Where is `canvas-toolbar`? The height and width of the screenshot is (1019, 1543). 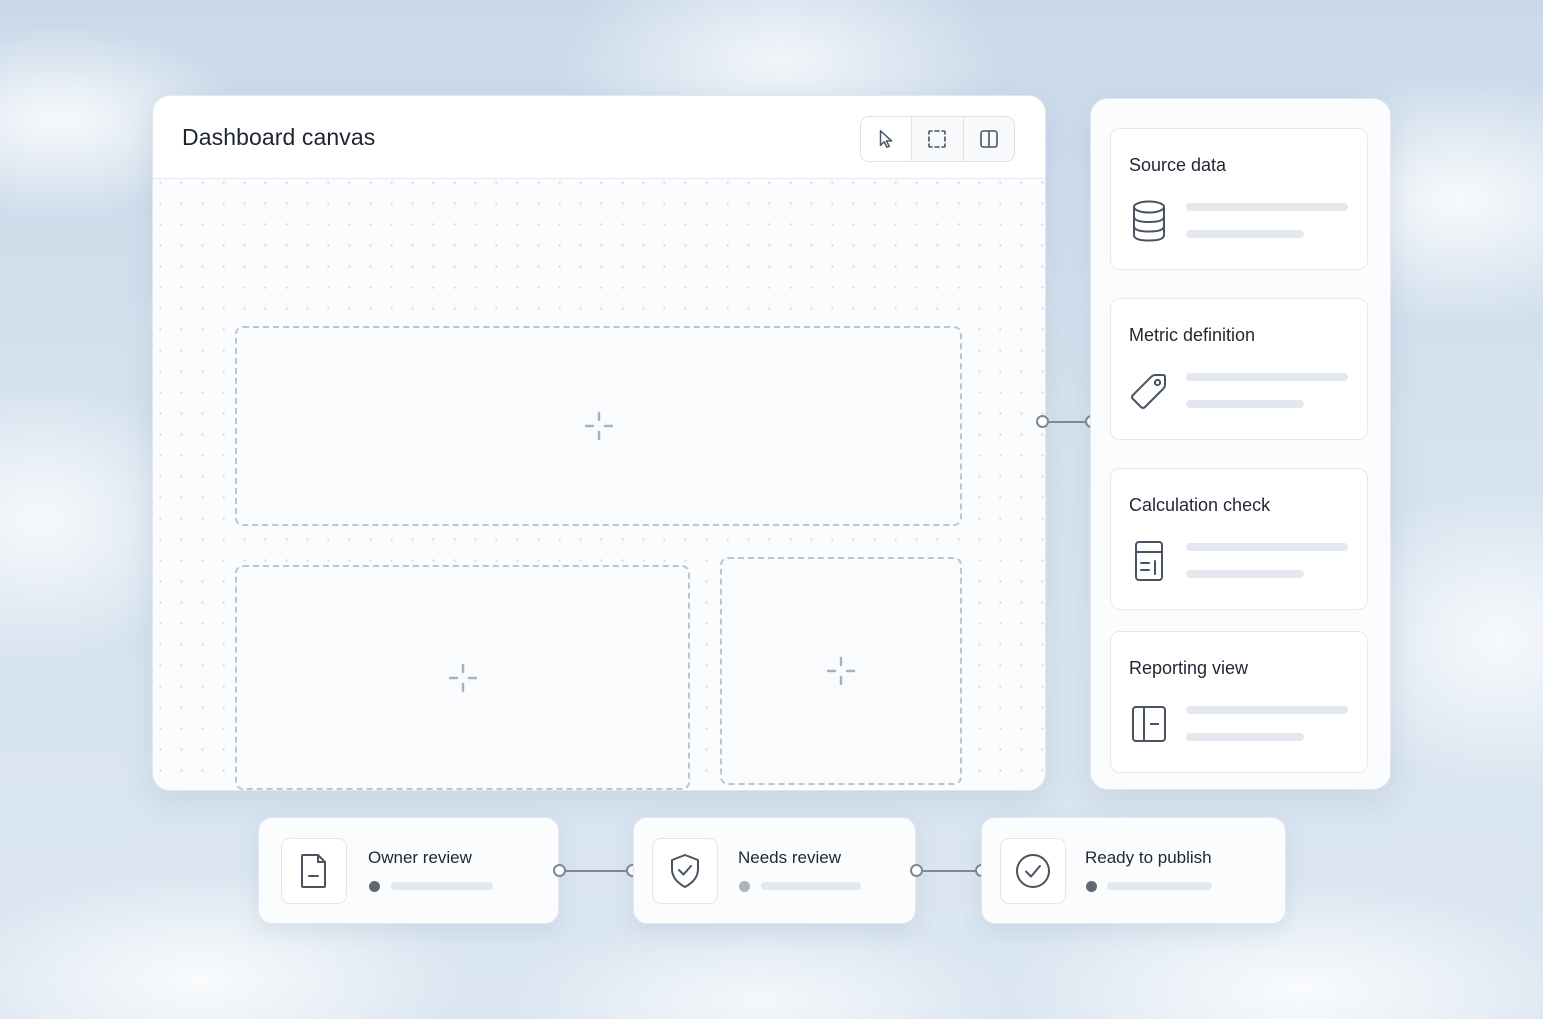
canvas-toolbar is located at coordinates (937, 139).